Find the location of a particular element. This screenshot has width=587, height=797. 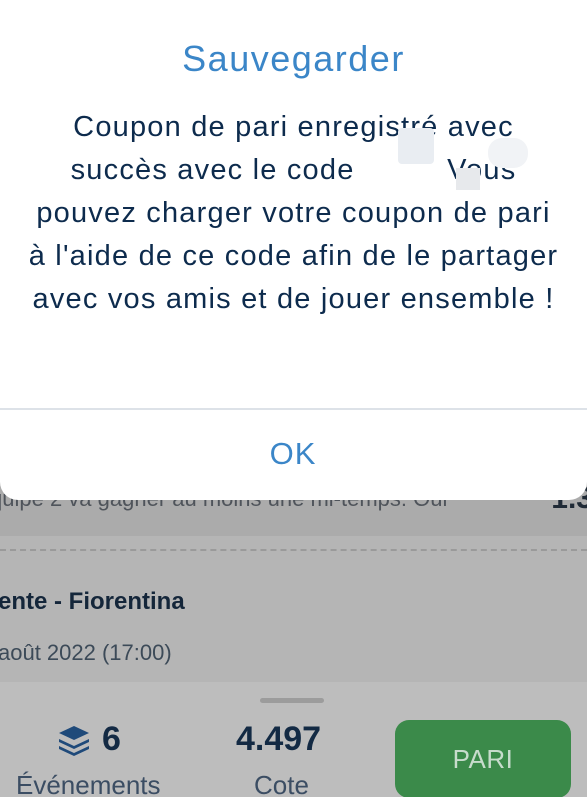

match-name: ente - Fiorentina is located at coordinates (92, 601).